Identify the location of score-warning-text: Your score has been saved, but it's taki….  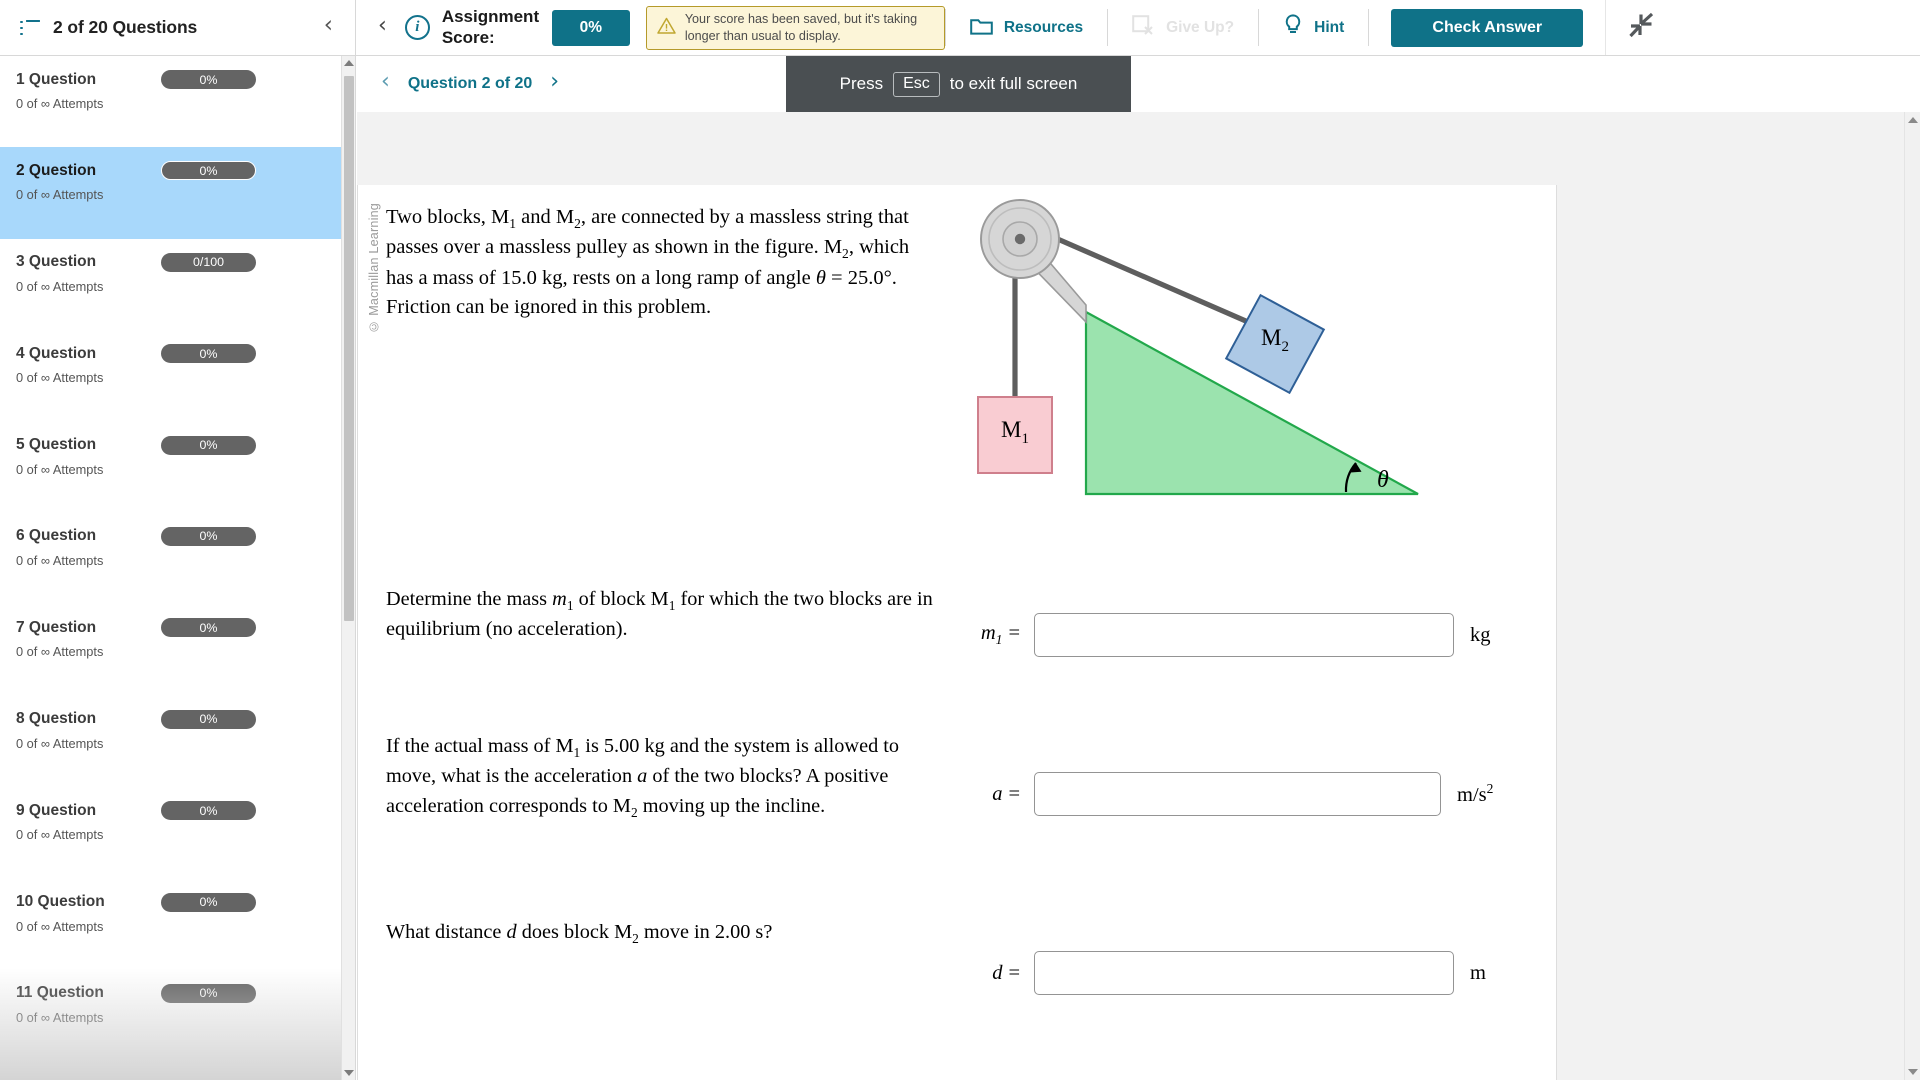
(801, 27).